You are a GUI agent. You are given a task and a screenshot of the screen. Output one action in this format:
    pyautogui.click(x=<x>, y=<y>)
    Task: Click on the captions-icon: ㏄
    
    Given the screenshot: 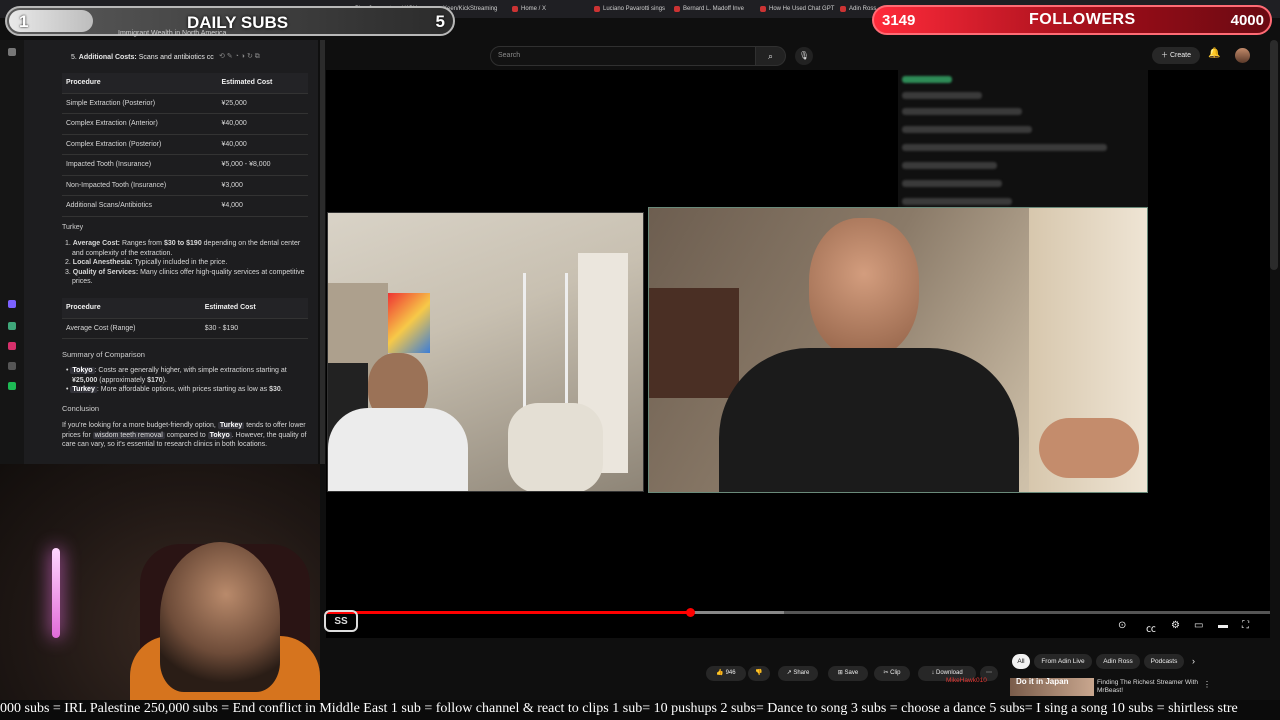 What is the action you would take?
    pyautogui.click(x=1151, y=627)
    